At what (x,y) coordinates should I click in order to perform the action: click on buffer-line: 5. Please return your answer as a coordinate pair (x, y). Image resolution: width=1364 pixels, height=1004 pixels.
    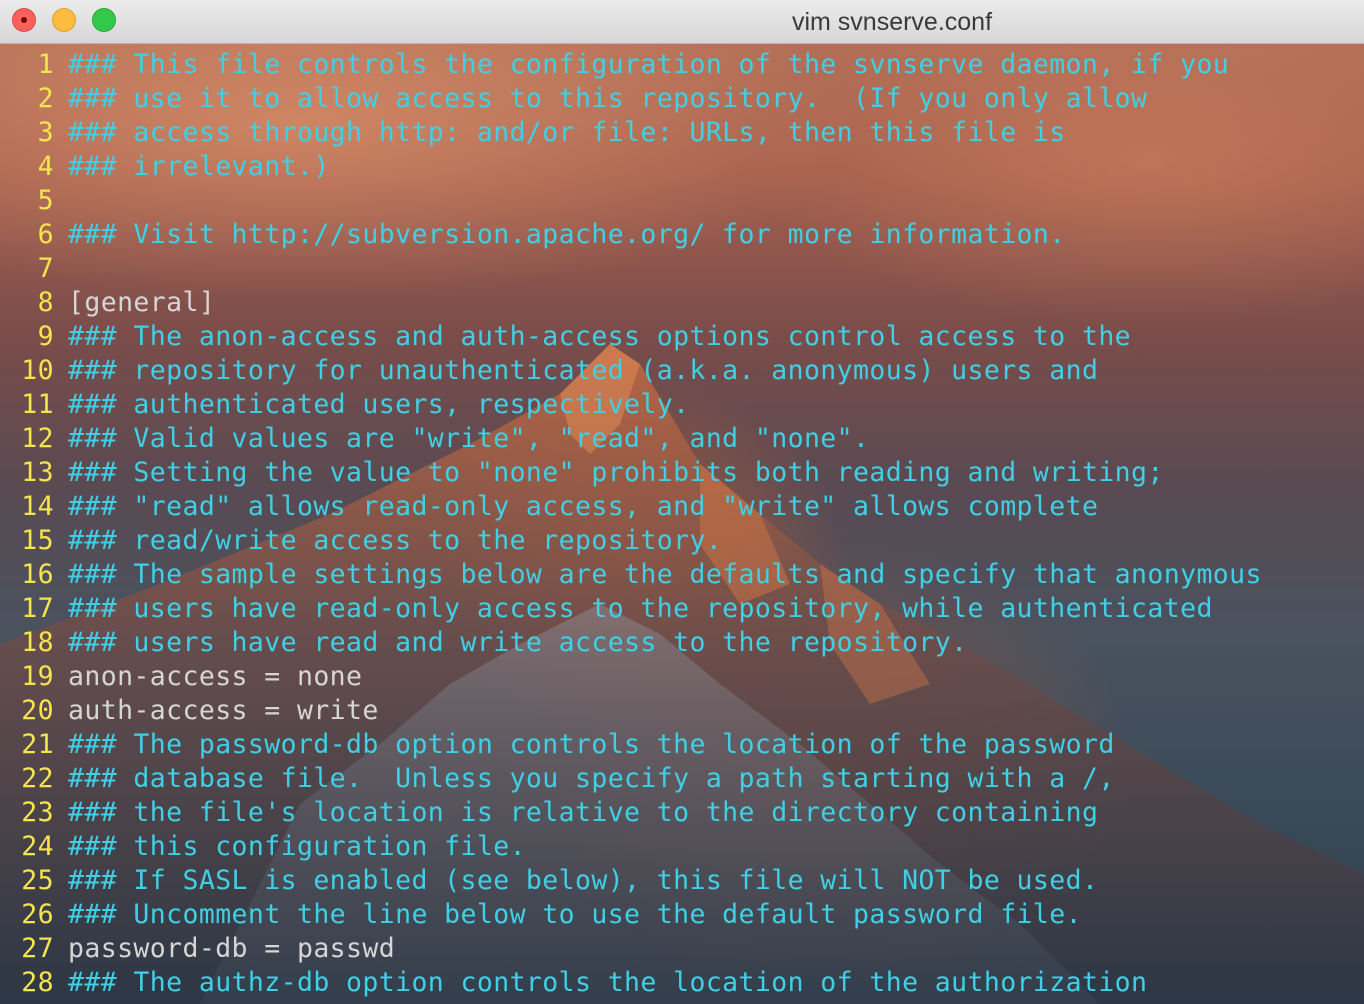
    Looking at the image, I should click on (631, 201).